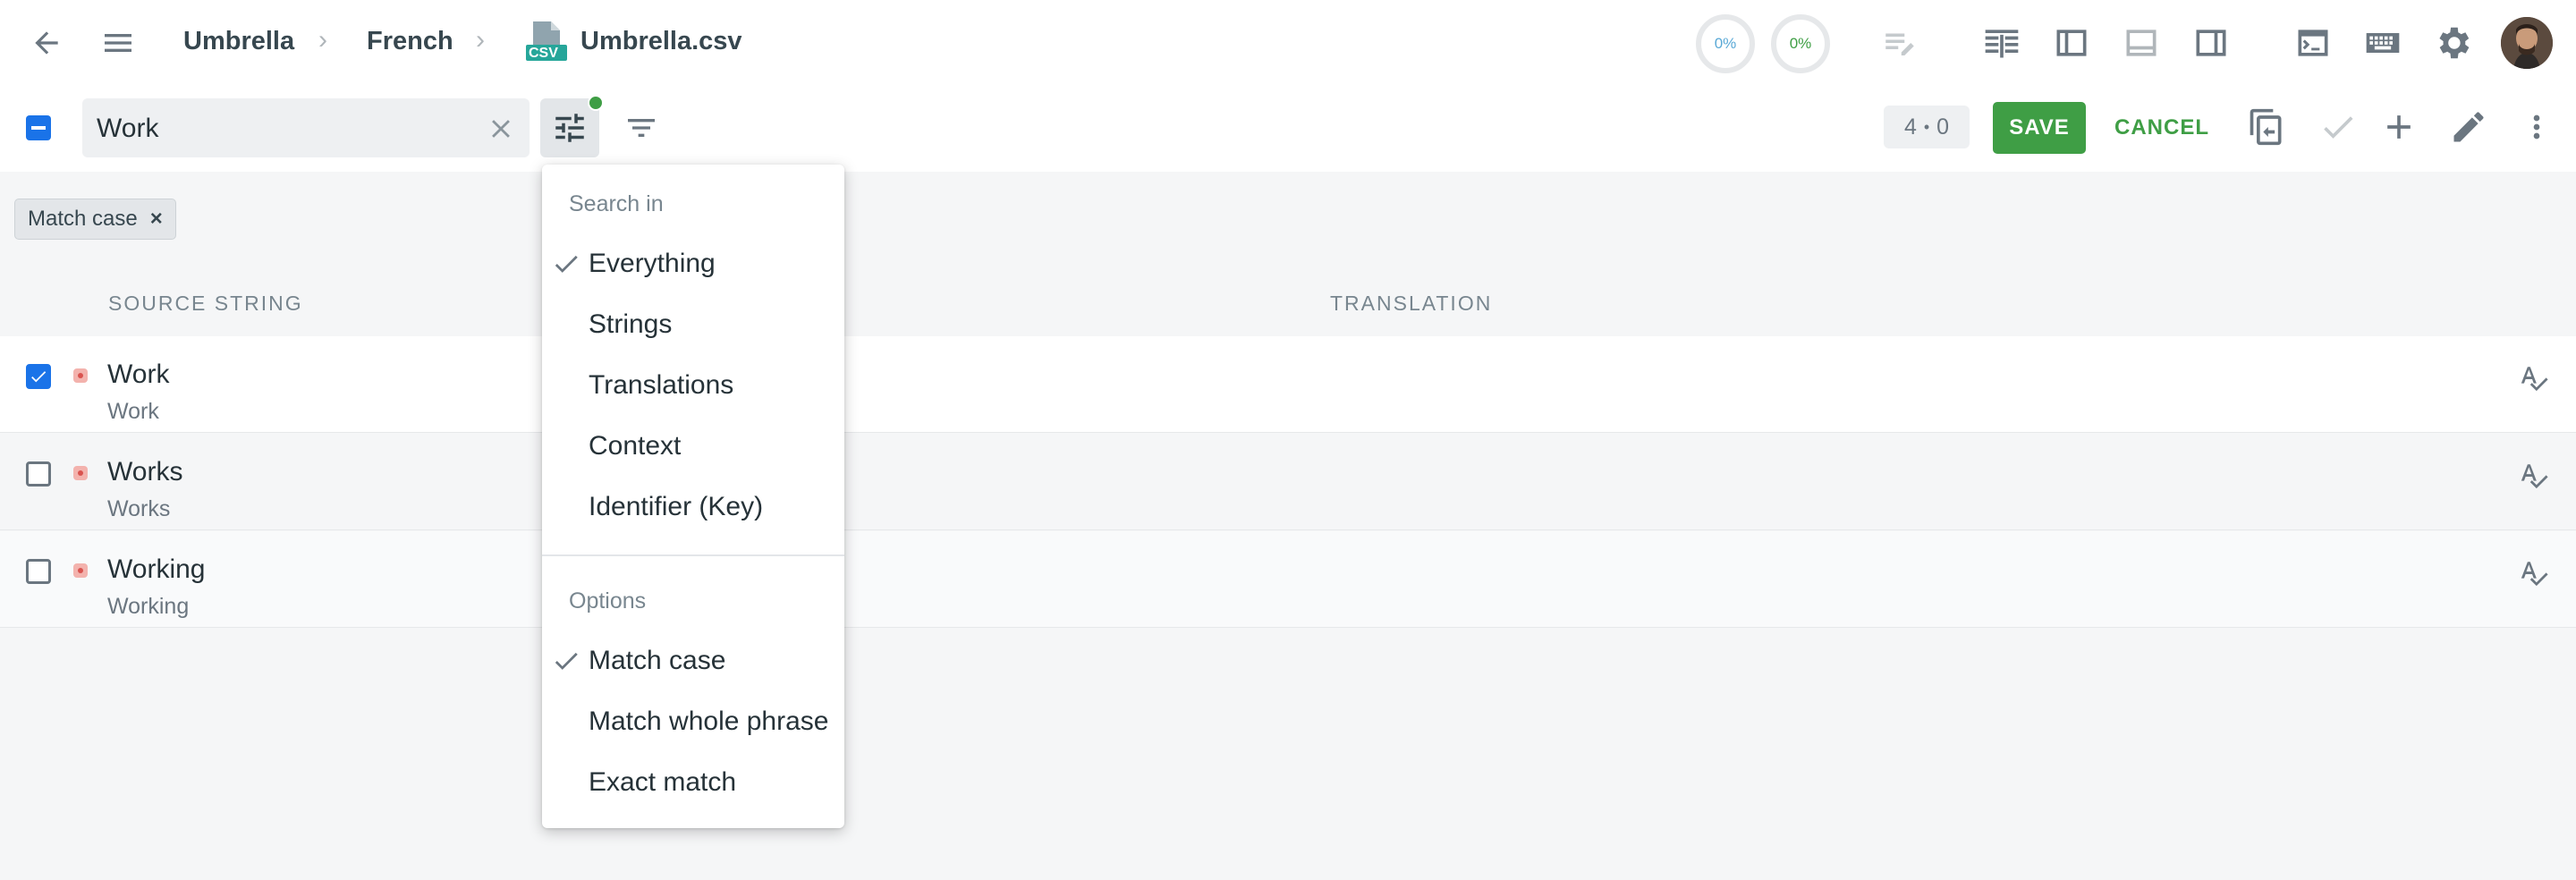 The height and width of the screenshot is (880, 2576). What do you see at coordinates (1943, 127) in the screenshot?
I see `counter-right: 0` at bounding box center [1943, 127].